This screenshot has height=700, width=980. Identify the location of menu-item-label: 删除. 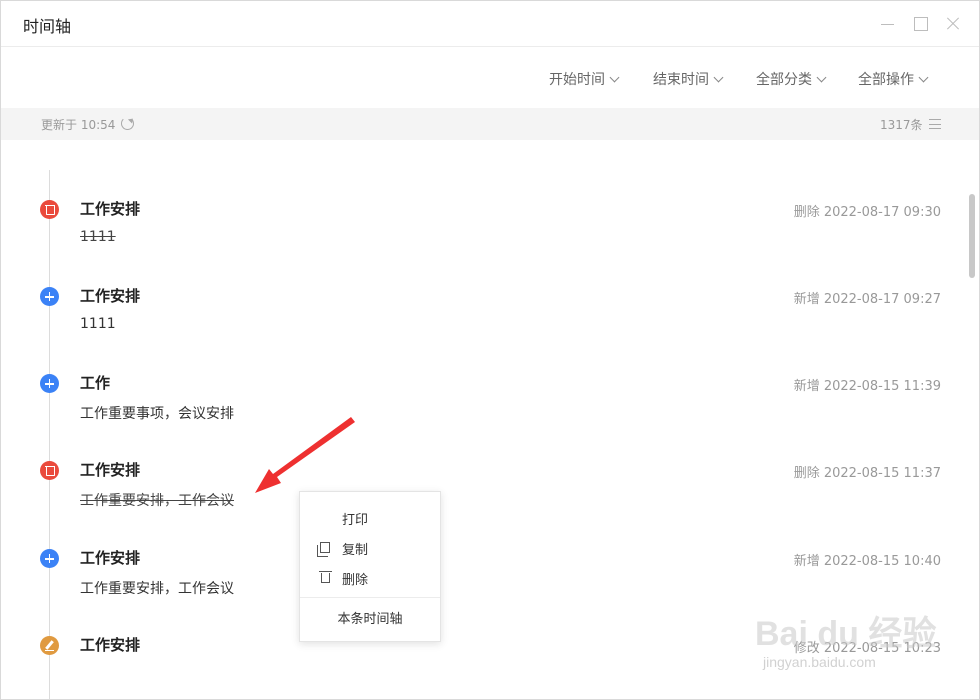
(355, 580).